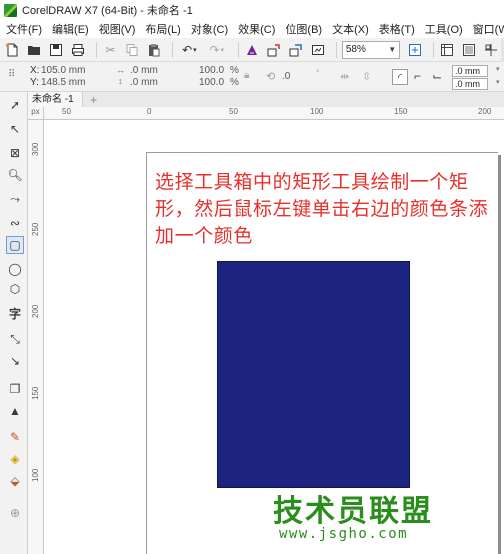 This screenshot has height=554, width=504. I want to click on scalloped-corner-icon: ⌐, so click(417, 76).